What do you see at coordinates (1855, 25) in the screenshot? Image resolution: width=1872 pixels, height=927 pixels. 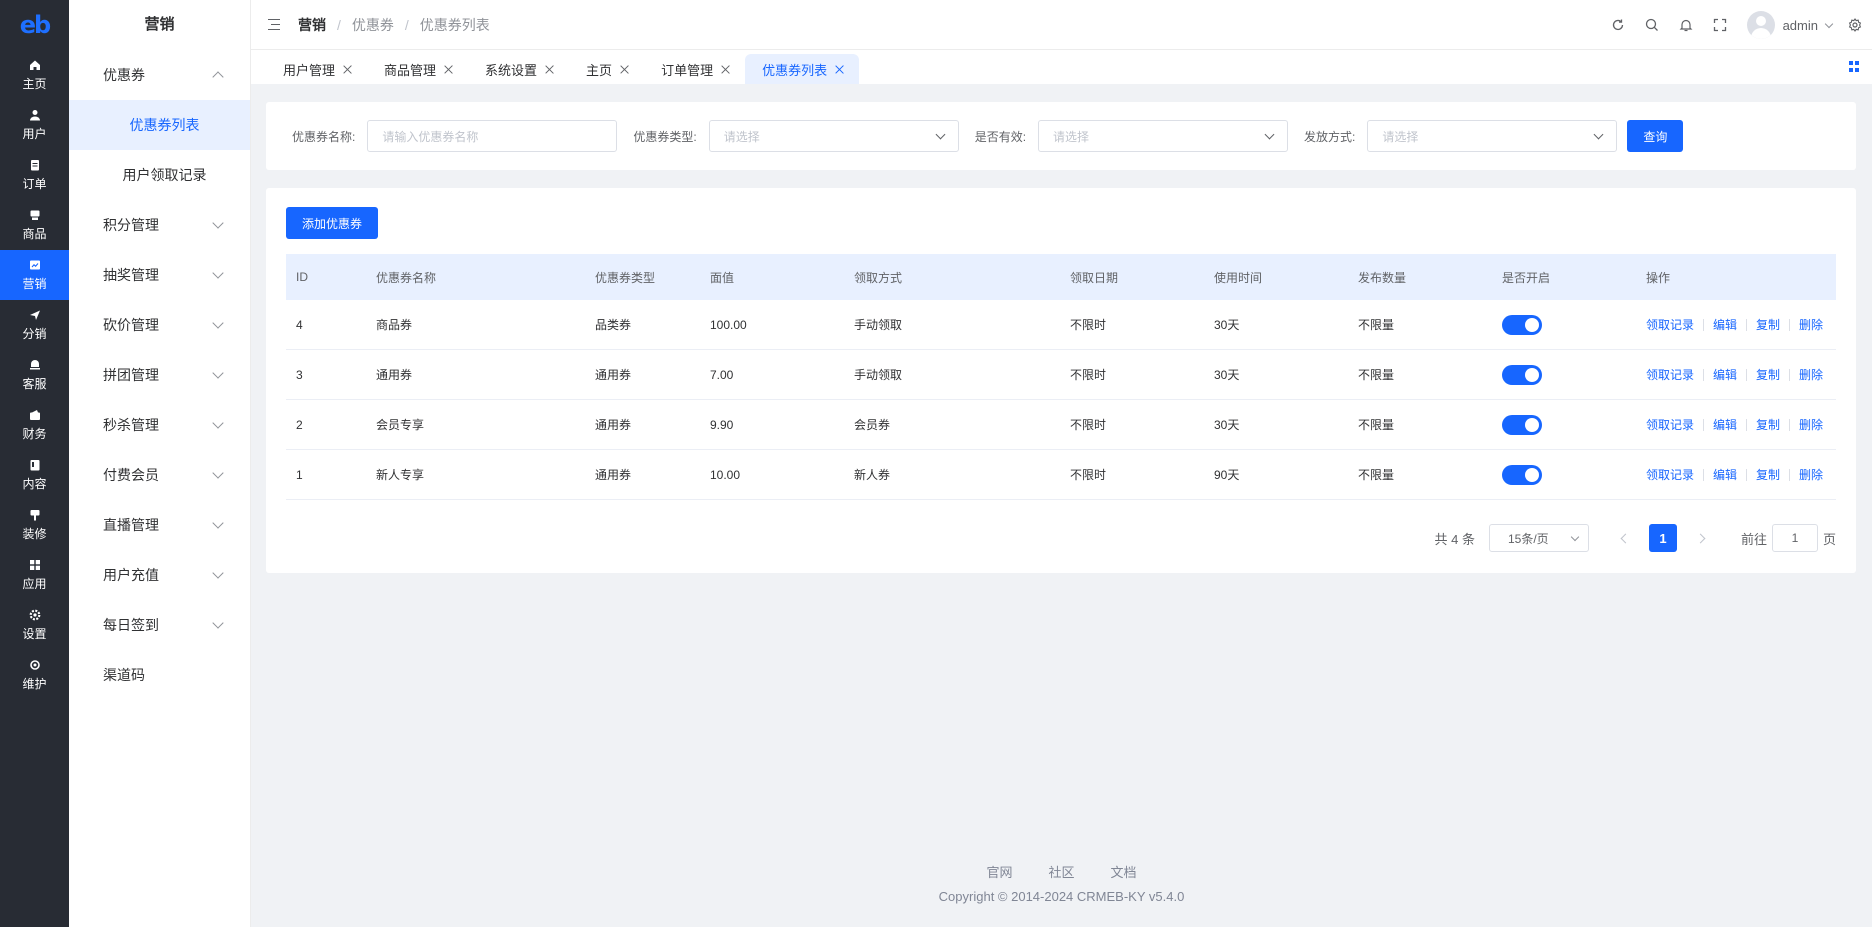 I see `gear-icon` at bounding box center [1855, 25].